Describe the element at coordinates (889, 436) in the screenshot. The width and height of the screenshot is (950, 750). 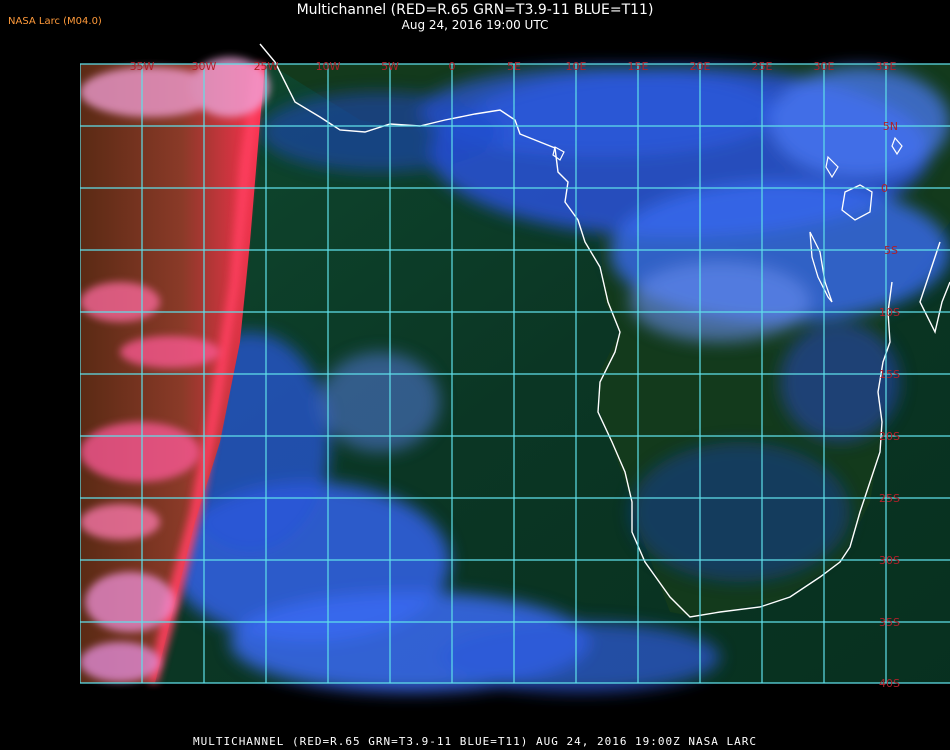
I see `lat-label: 20S` at that location.